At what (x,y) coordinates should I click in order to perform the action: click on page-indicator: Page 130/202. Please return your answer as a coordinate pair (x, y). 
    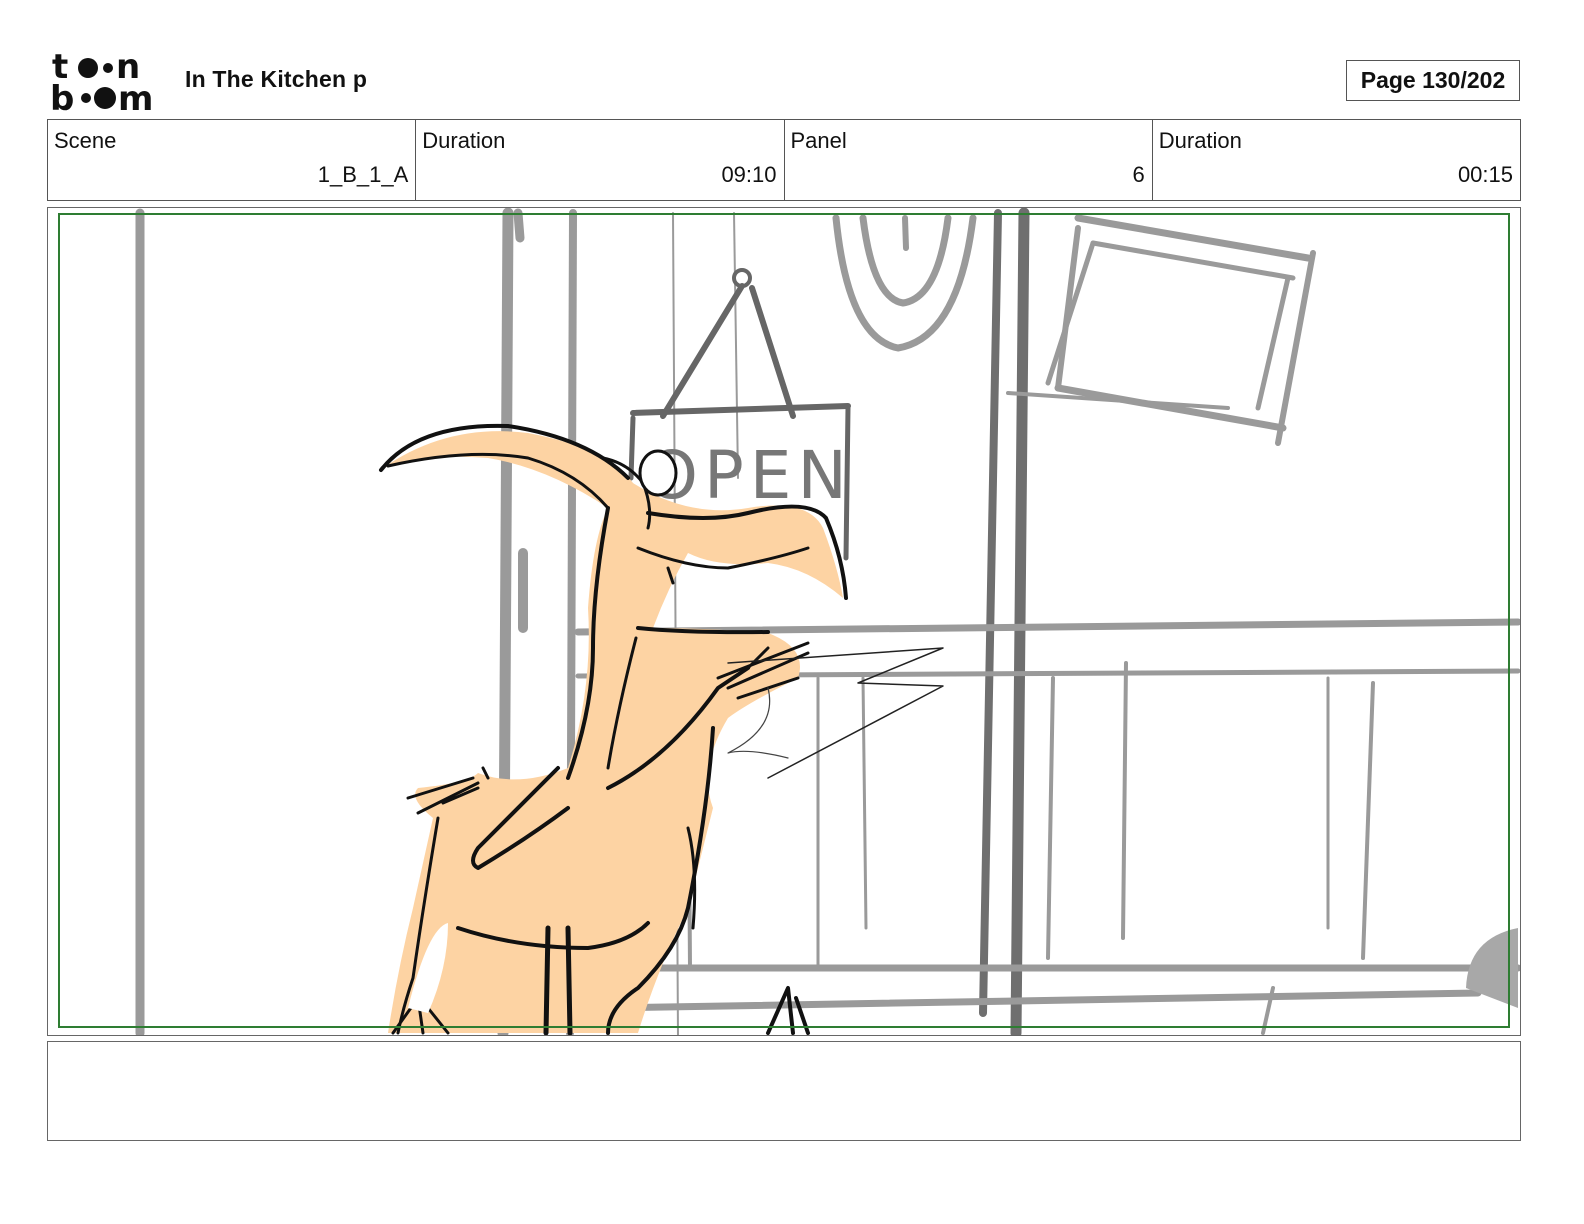
    Looking at the image, I should click on (1433, 80).